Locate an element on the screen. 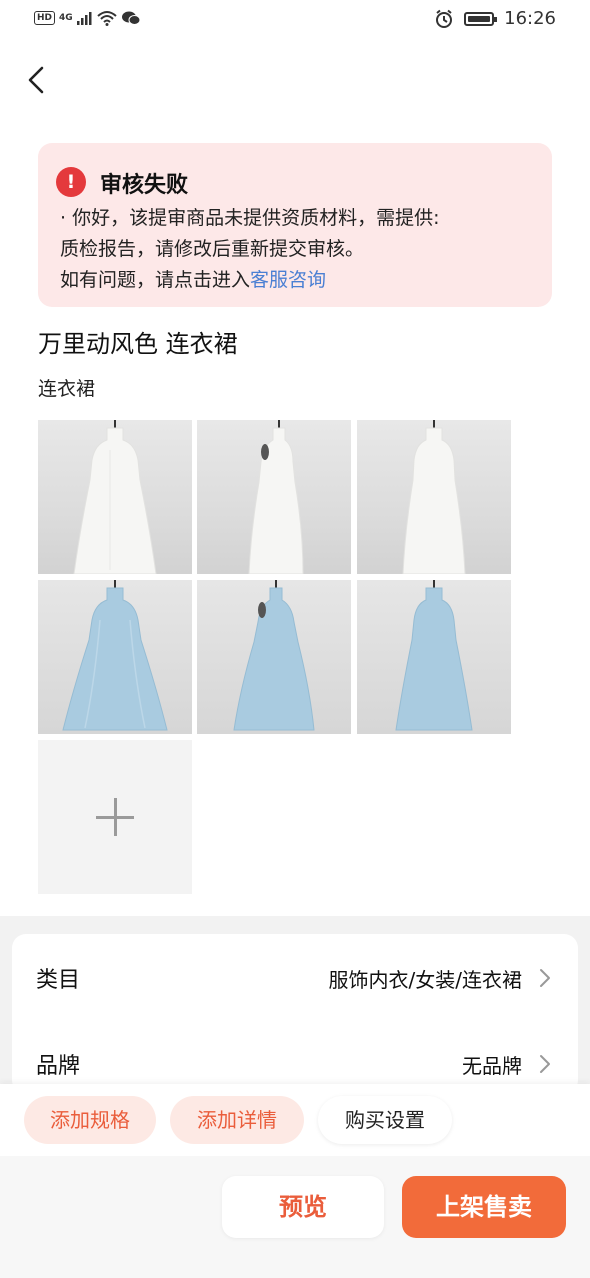 The height and width of the screenshot is (1278, 590). category-value: 服饰内衣/女装/连衣裙 is located at coordinates (425, 980).